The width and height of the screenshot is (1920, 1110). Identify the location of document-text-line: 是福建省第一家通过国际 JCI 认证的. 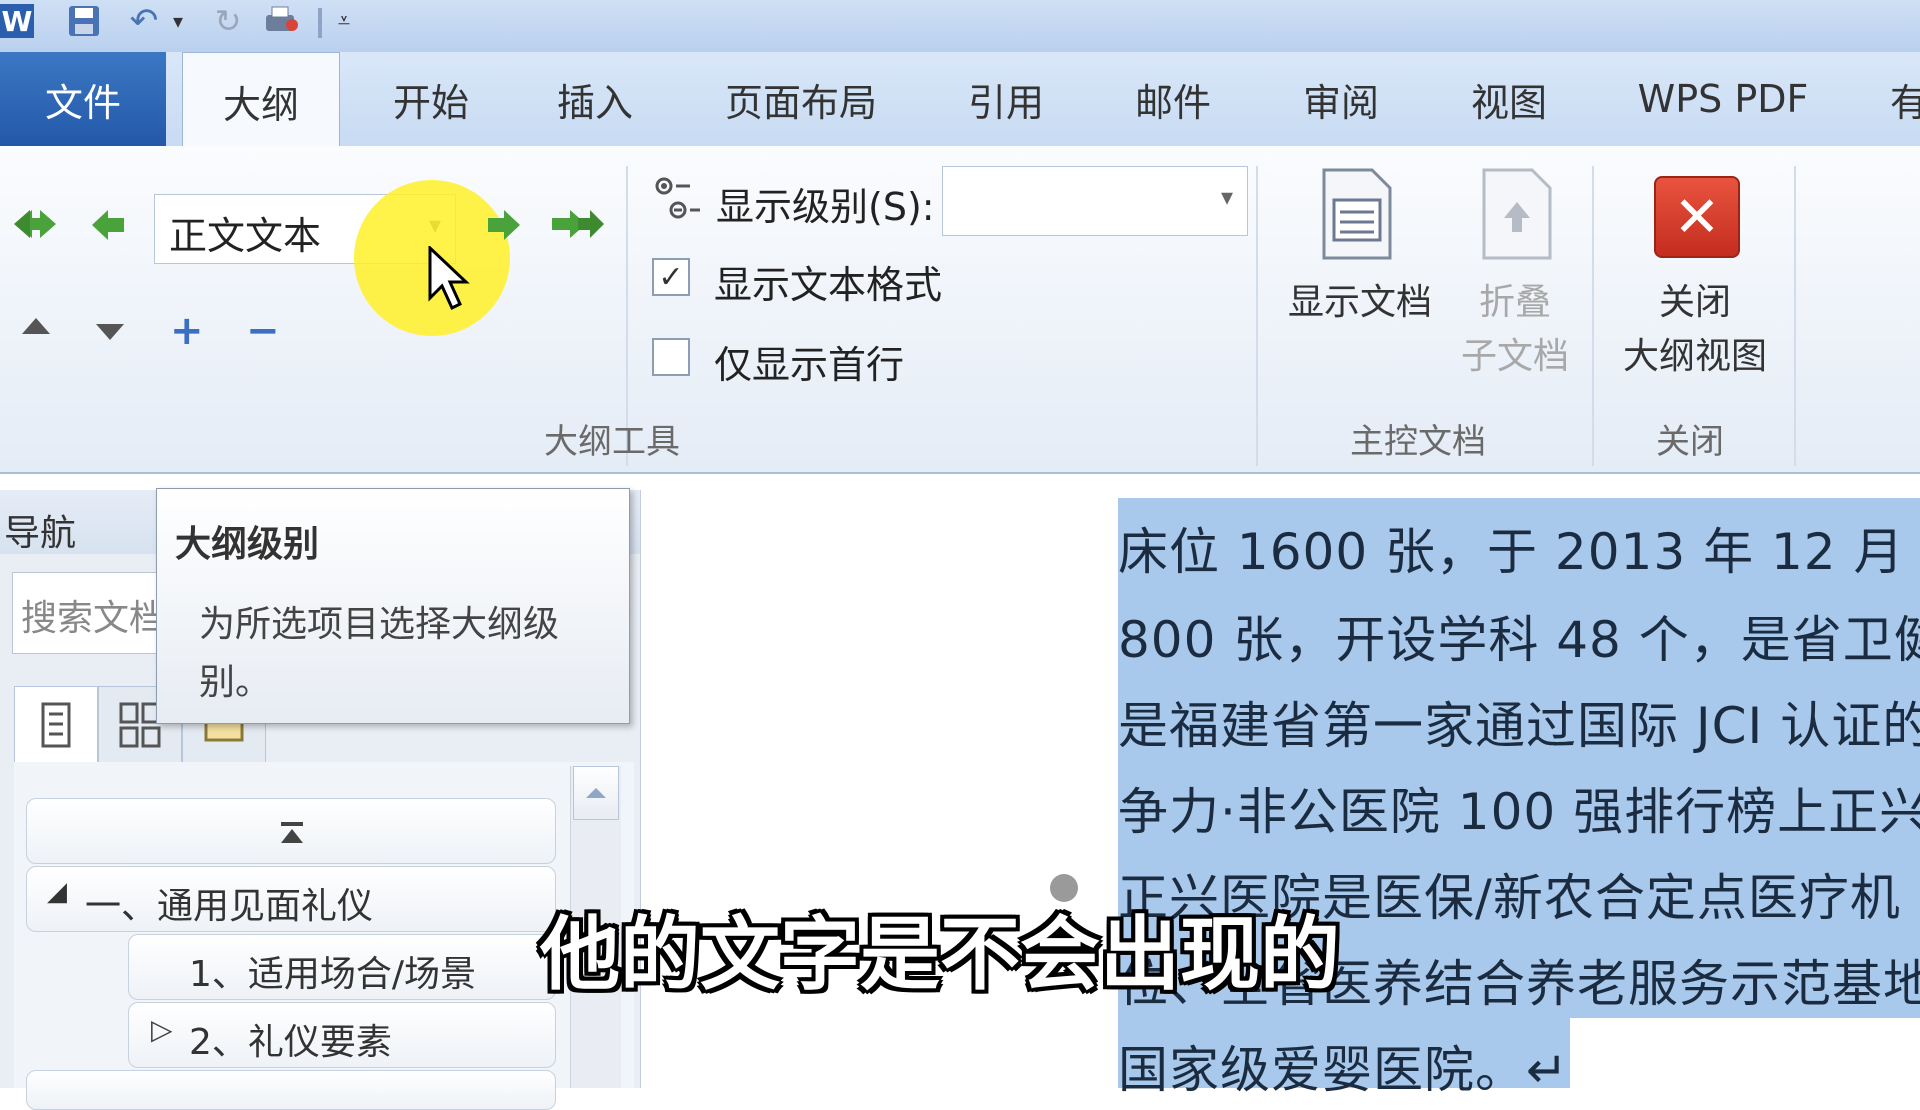
(1519, 722).